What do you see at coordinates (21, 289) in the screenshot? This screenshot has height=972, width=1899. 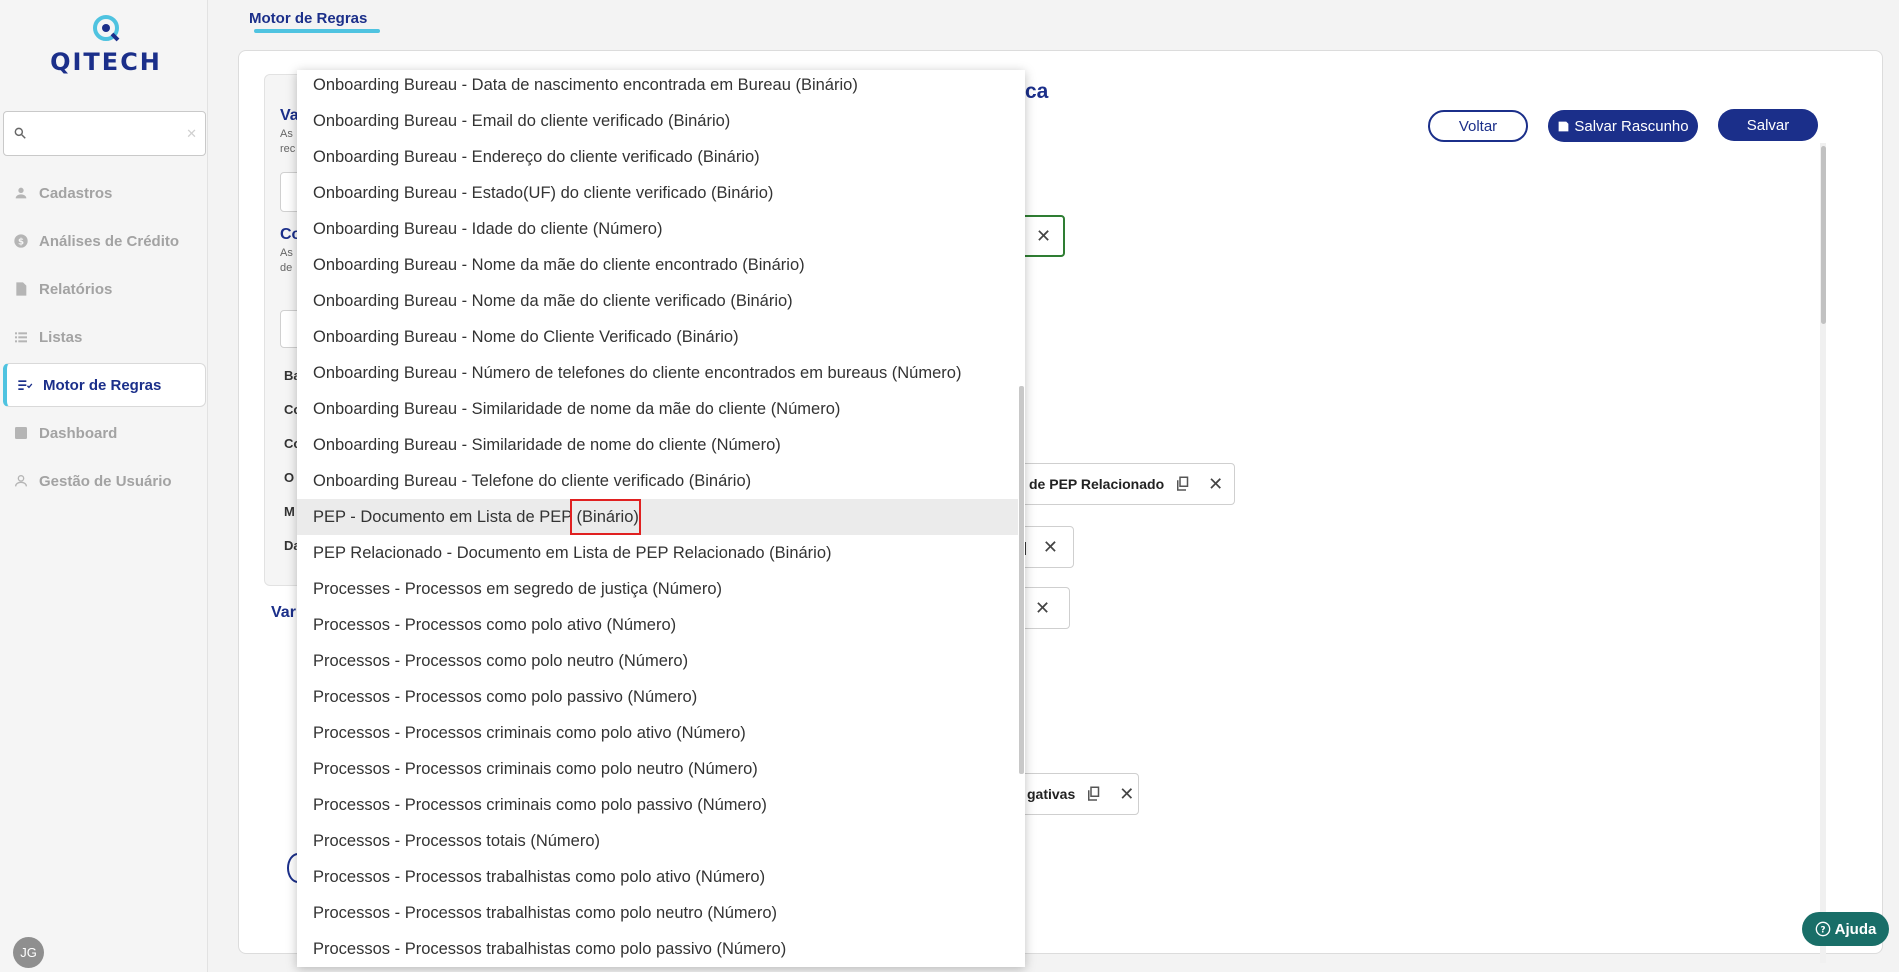 I see `report-icon` at bounding box center [21, 289].